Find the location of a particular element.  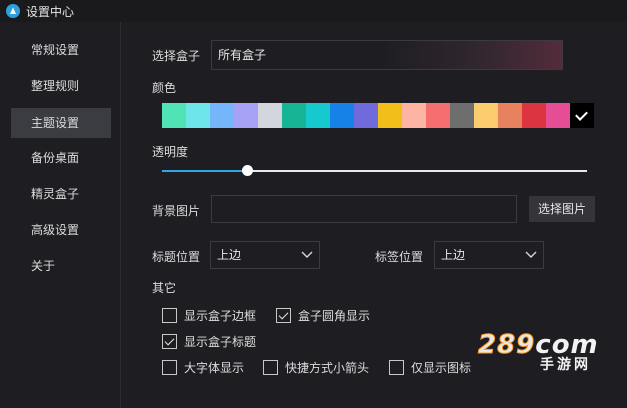

sidebar-item-rules: 整理规则 is located at coordinates (61, 86).